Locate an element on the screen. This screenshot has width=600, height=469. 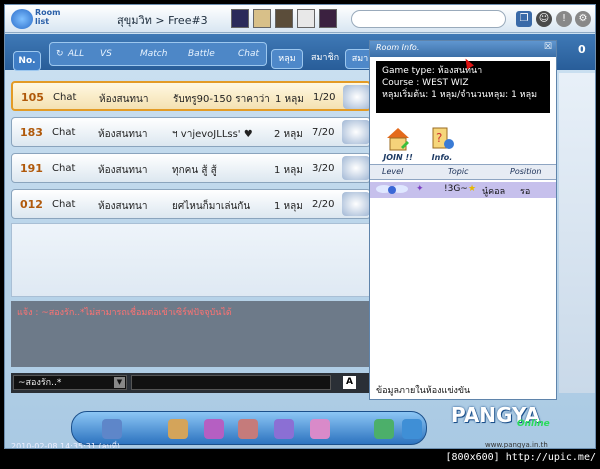
player-table-header: Level Topic Position is located at coordinates (463, 172).